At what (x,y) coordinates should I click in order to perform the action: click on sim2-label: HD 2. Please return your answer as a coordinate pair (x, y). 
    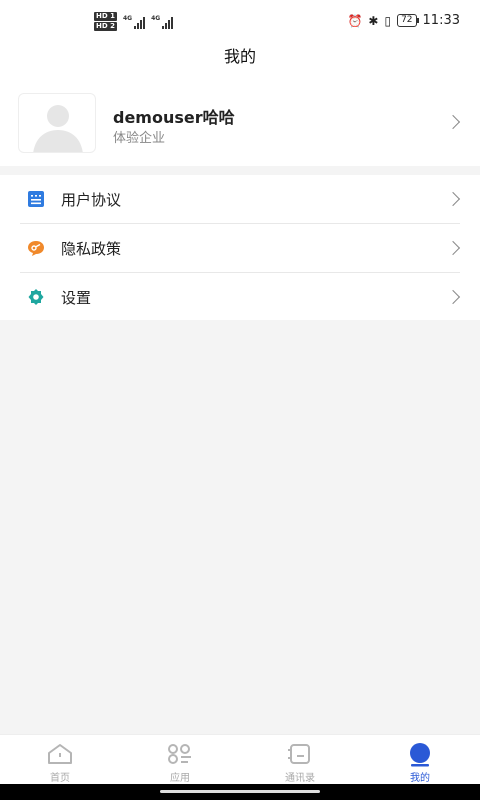
    Looking at the image, I should click on (105, 26).